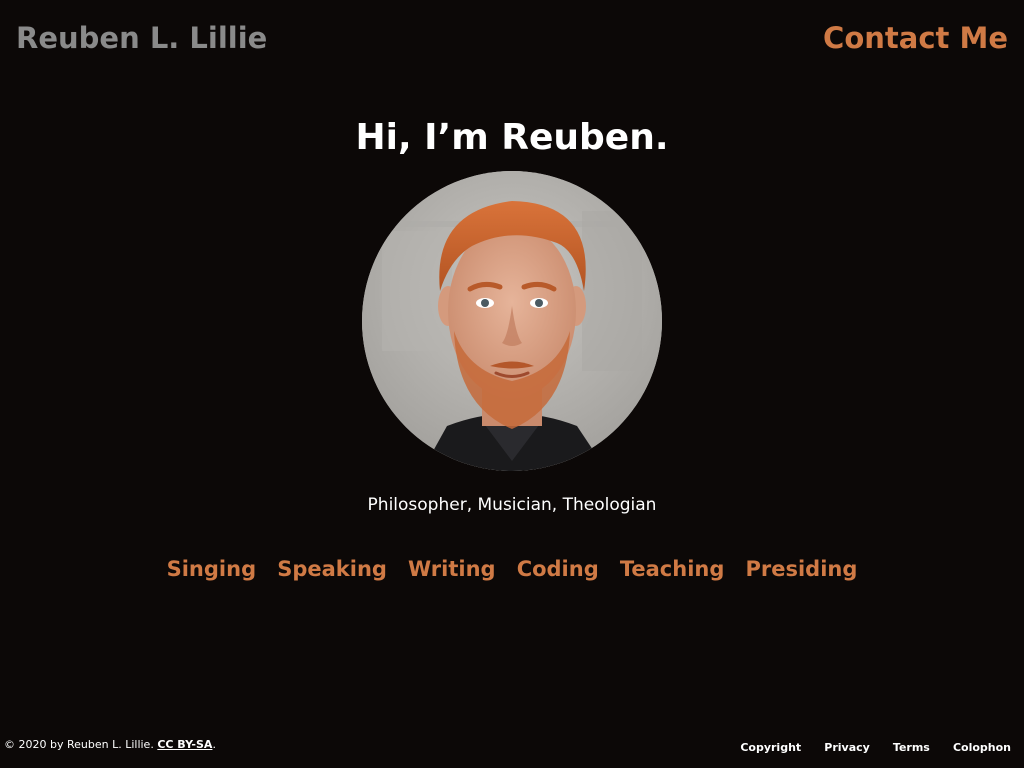 The width and height of the screenshot is (1024, 768). What do you see at coordinates (512, 505) in the screenshot?
I see `tagline: Philosopher, Musician, Theologian` at bounding box center [512, 505].